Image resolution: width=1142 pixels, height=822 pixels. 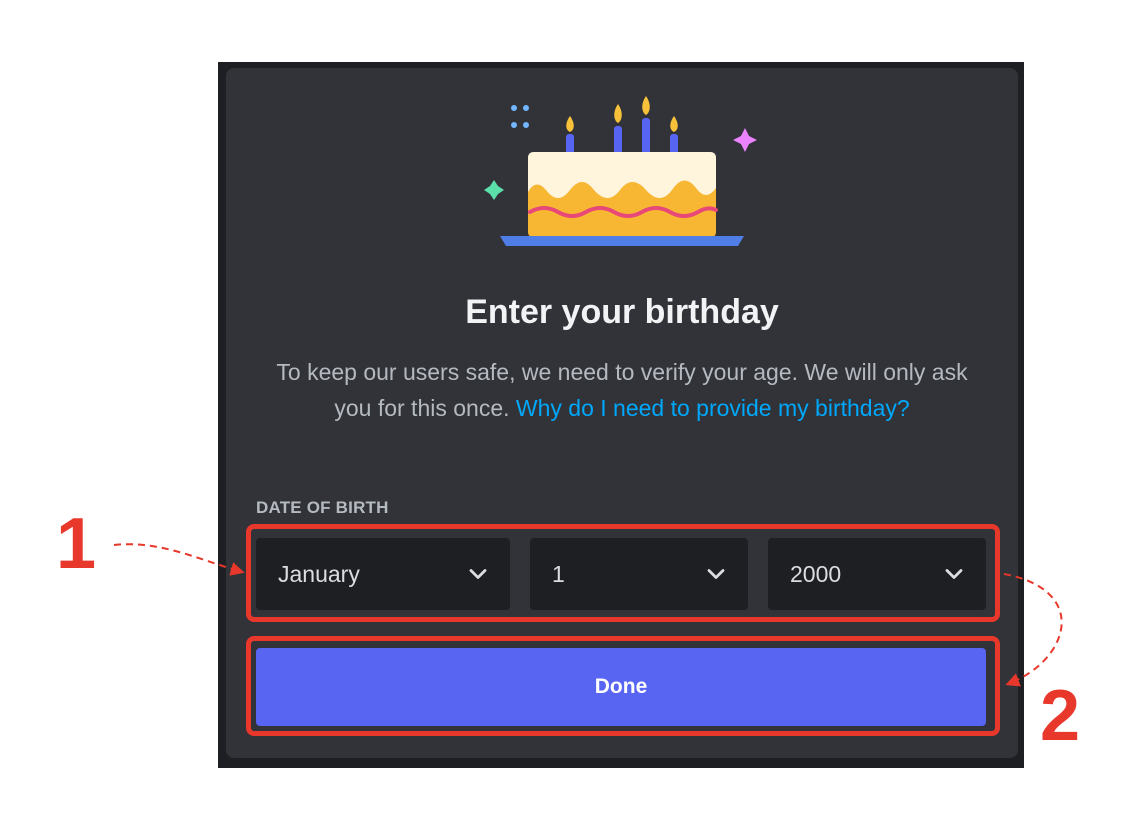 What do you see at coordinates (520, 116) in the screenshot?
I see `sparkle-dots-icon` at bounding box center [520, 116].